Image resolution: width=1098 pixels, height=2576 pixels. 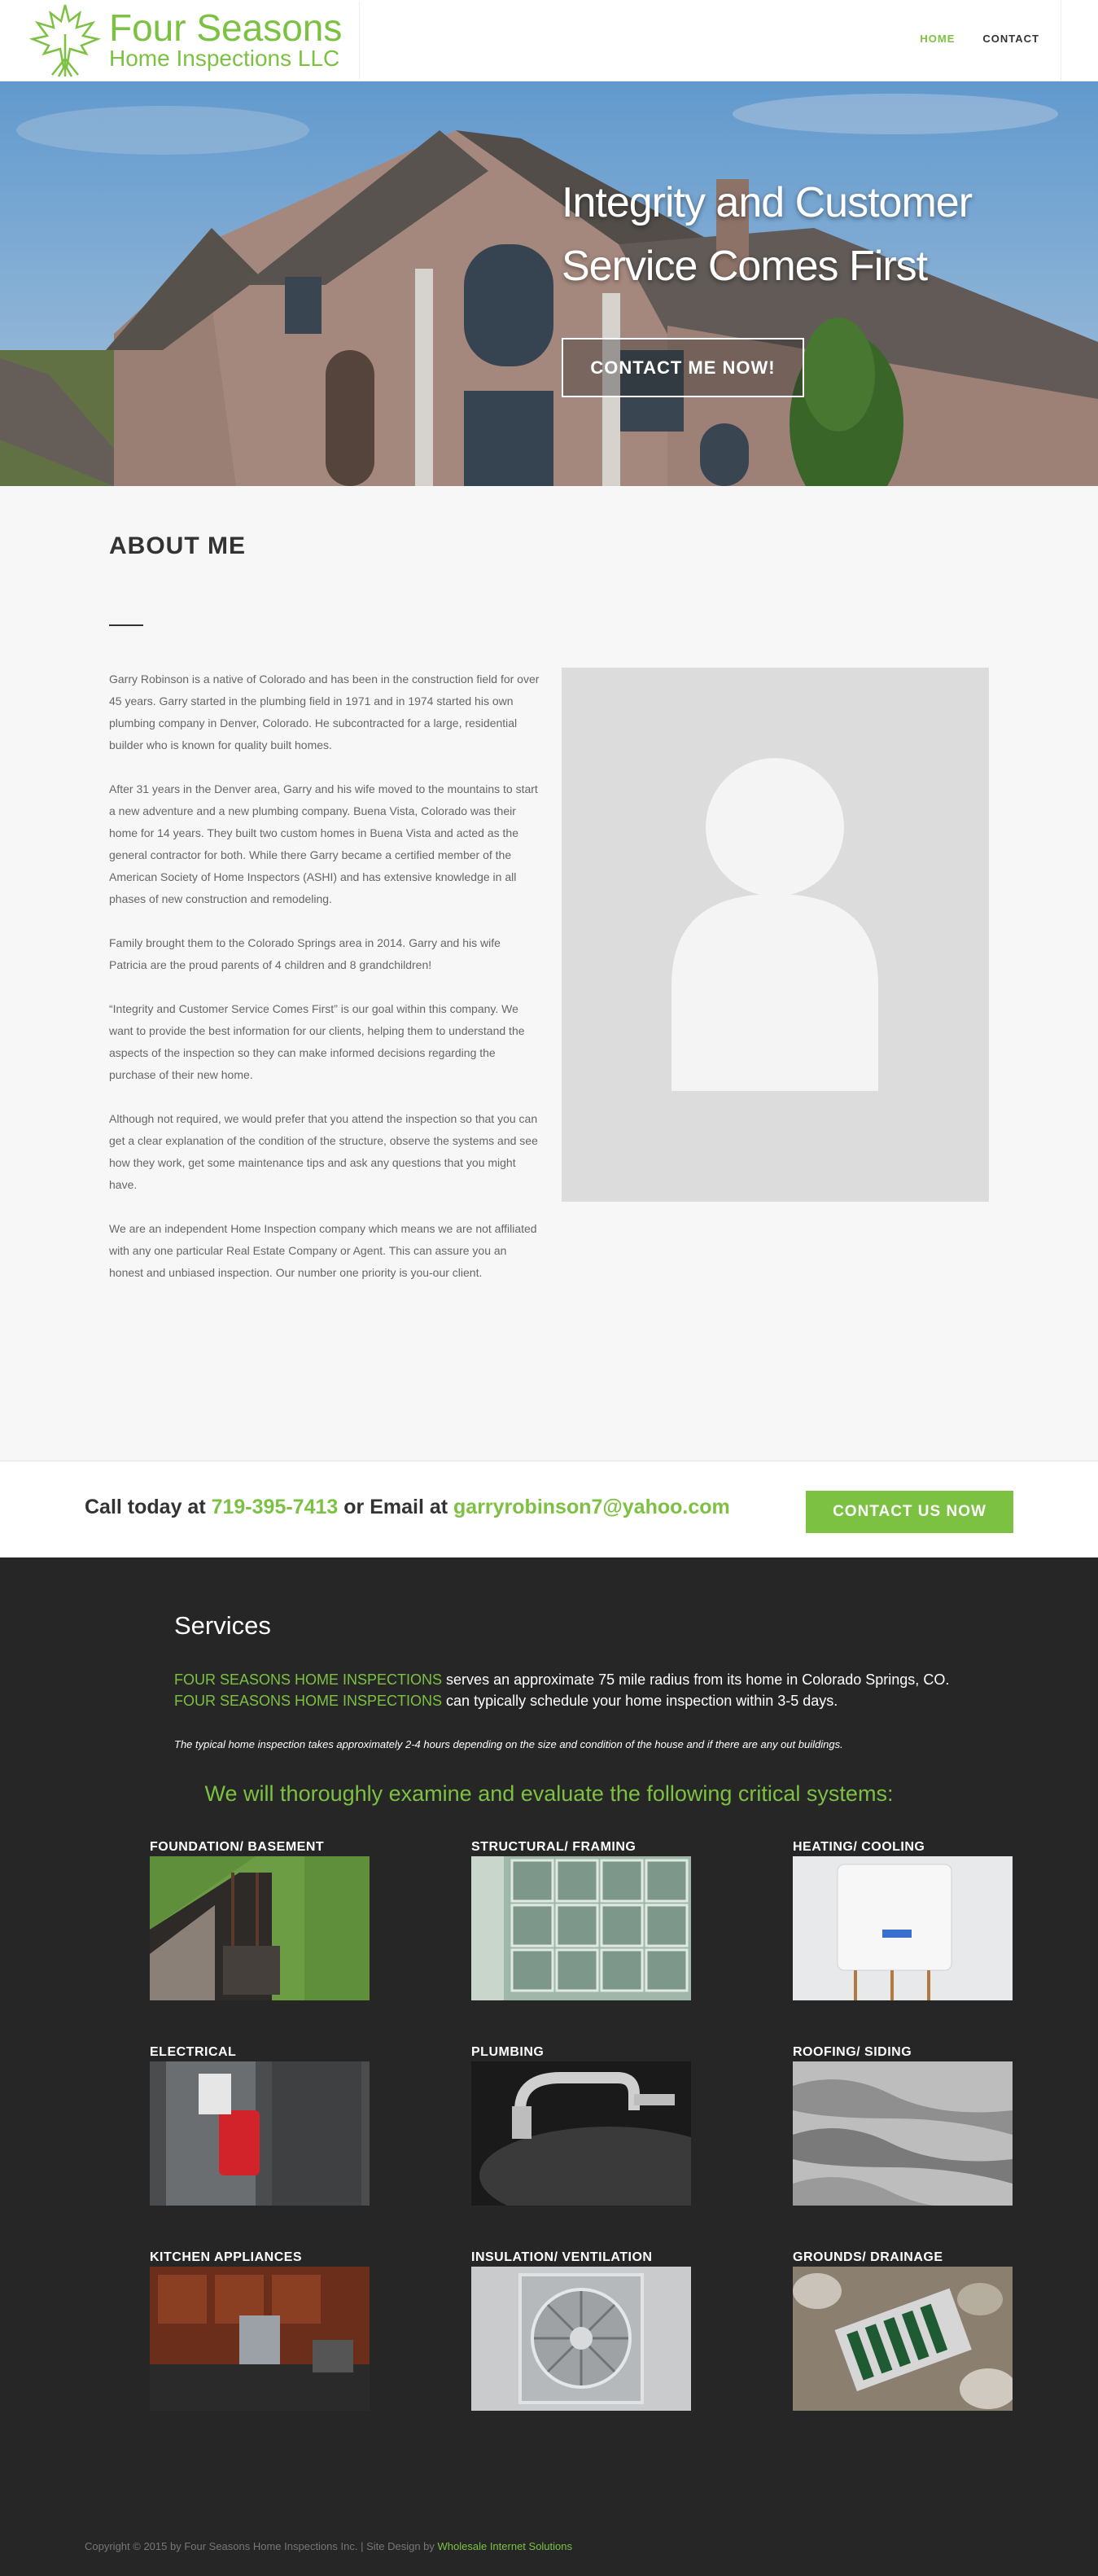 What do you see at coordinates (126, 625) in the screenshot?
I see `heading-rule` at bounding box center [126, 625].